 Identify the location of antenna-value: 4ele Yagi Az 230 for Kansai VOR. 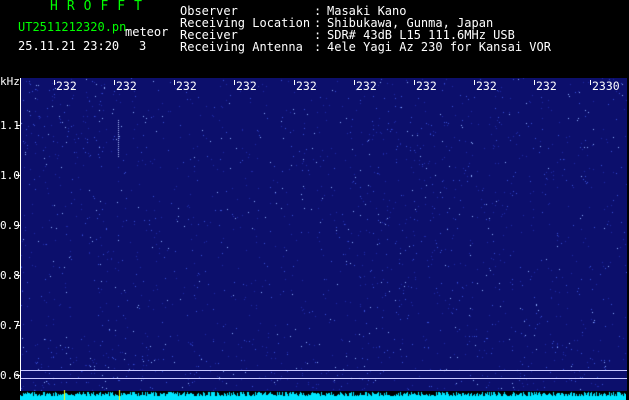
(439, 47).